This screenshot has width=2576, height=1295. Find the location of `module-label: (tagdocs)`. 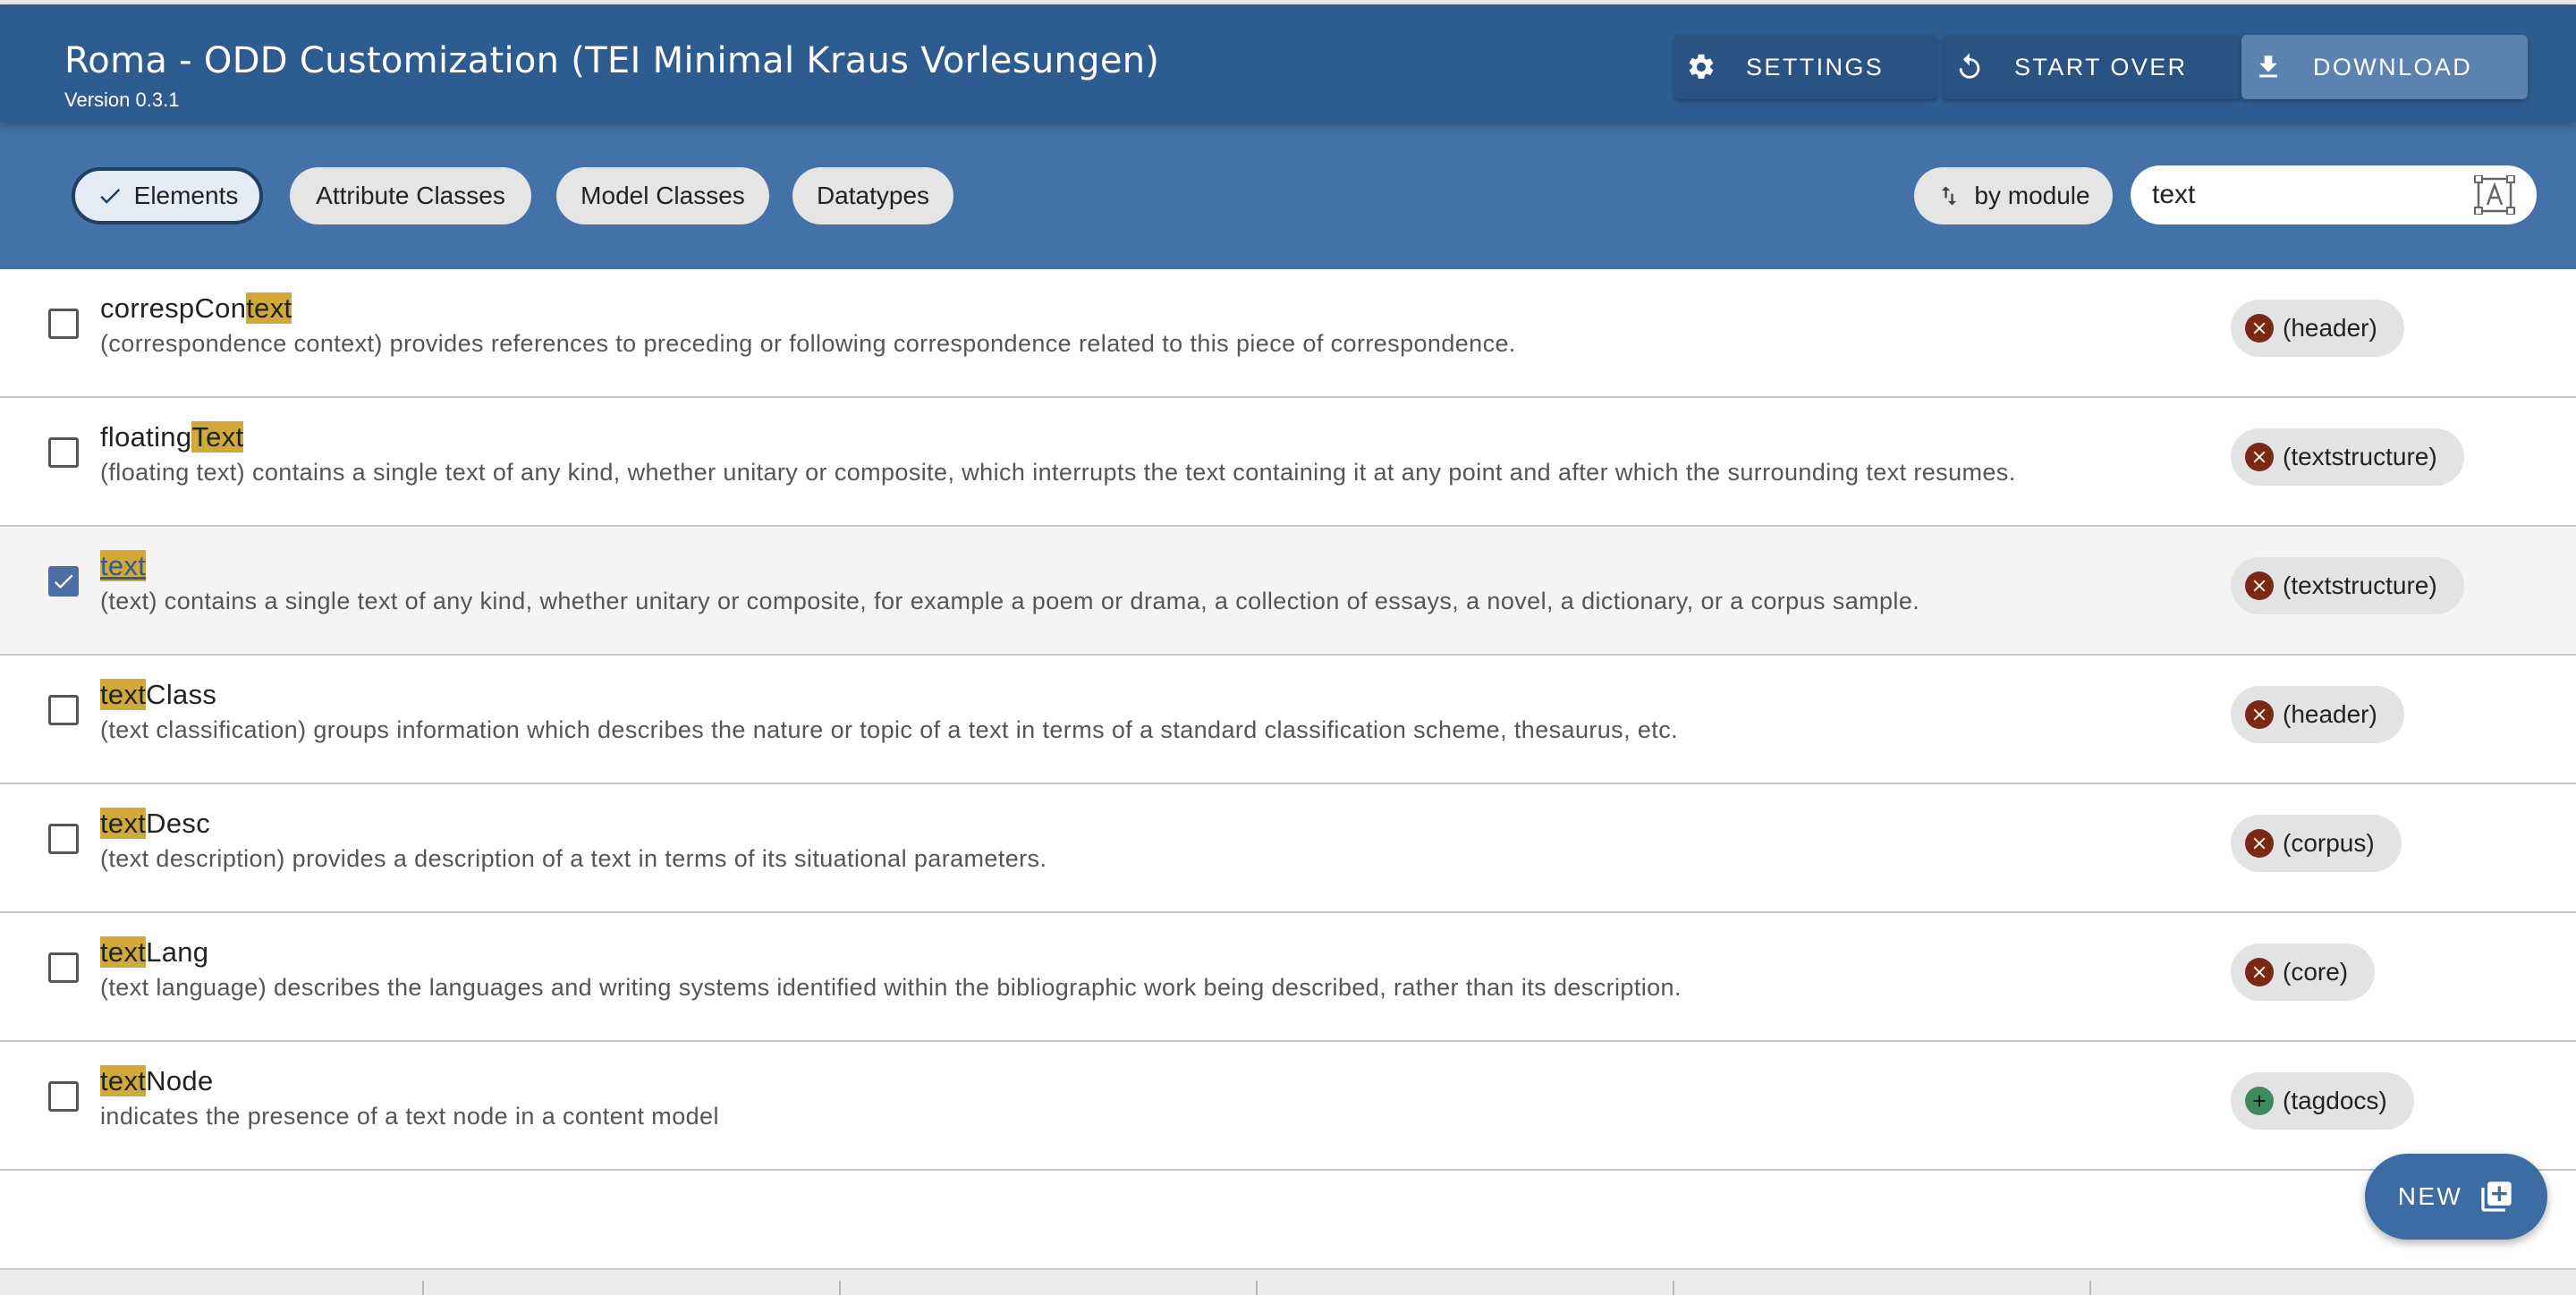

module-label: (tagdocs) is located at coordinates (2335, 1100).